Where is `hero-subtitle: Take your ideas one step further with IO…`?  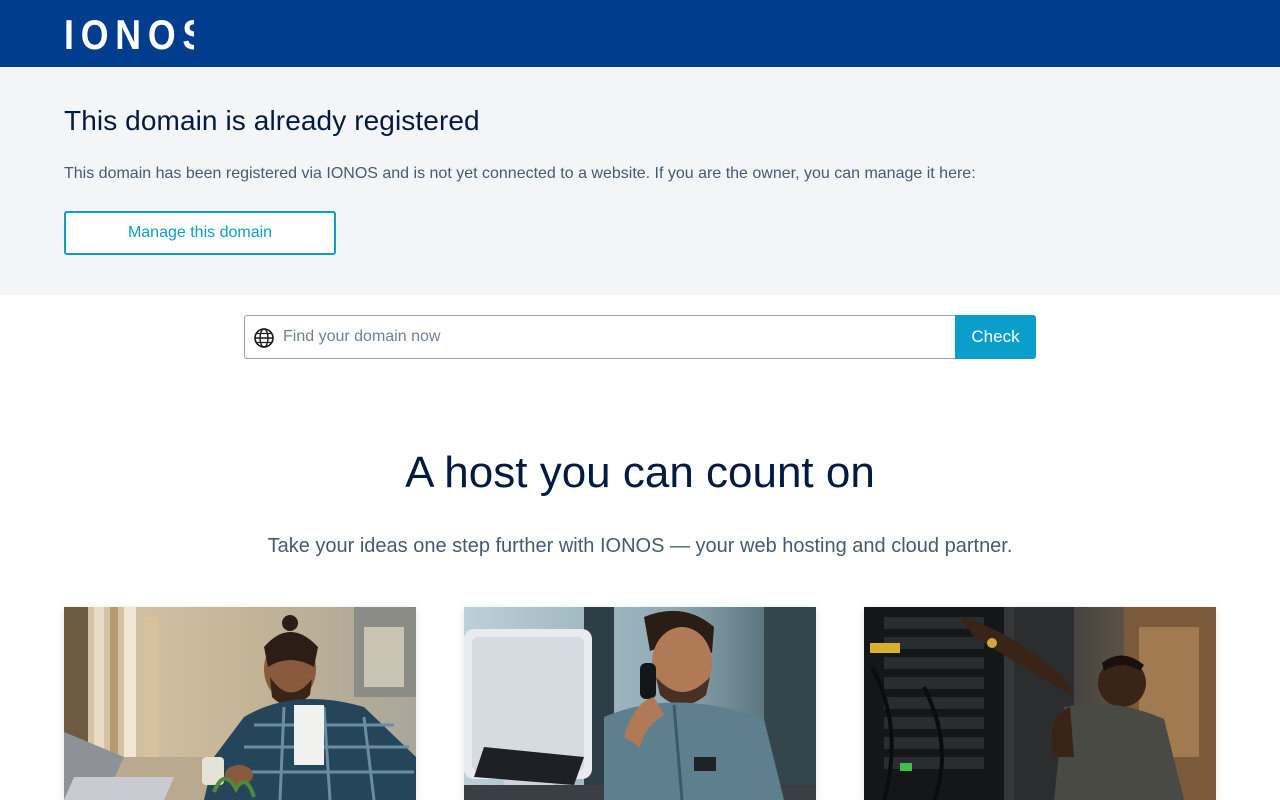 hero-subtitle: Take your ideas one step further with IO… is located at coordinates (640, 546).